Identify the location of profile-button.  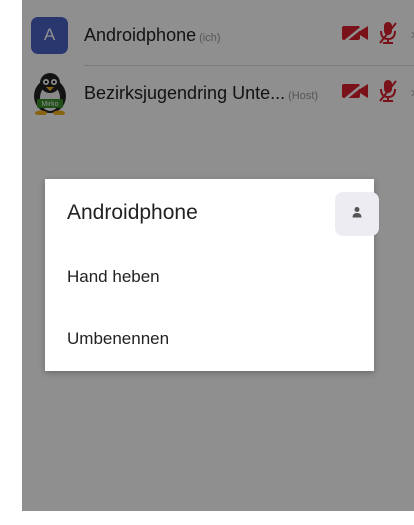
(357, 214).